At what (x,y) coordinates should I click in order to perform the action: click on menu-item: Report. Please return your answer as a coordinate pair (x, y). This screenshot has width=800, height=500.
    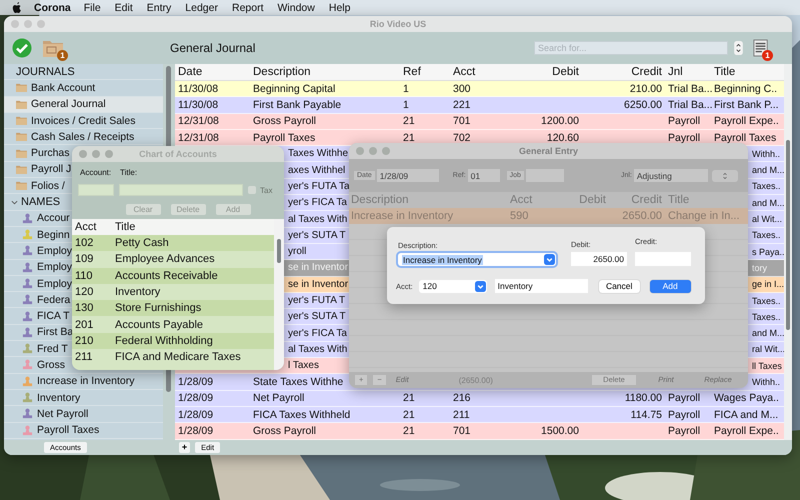
    Looking at the image, I should click on (248, 8).